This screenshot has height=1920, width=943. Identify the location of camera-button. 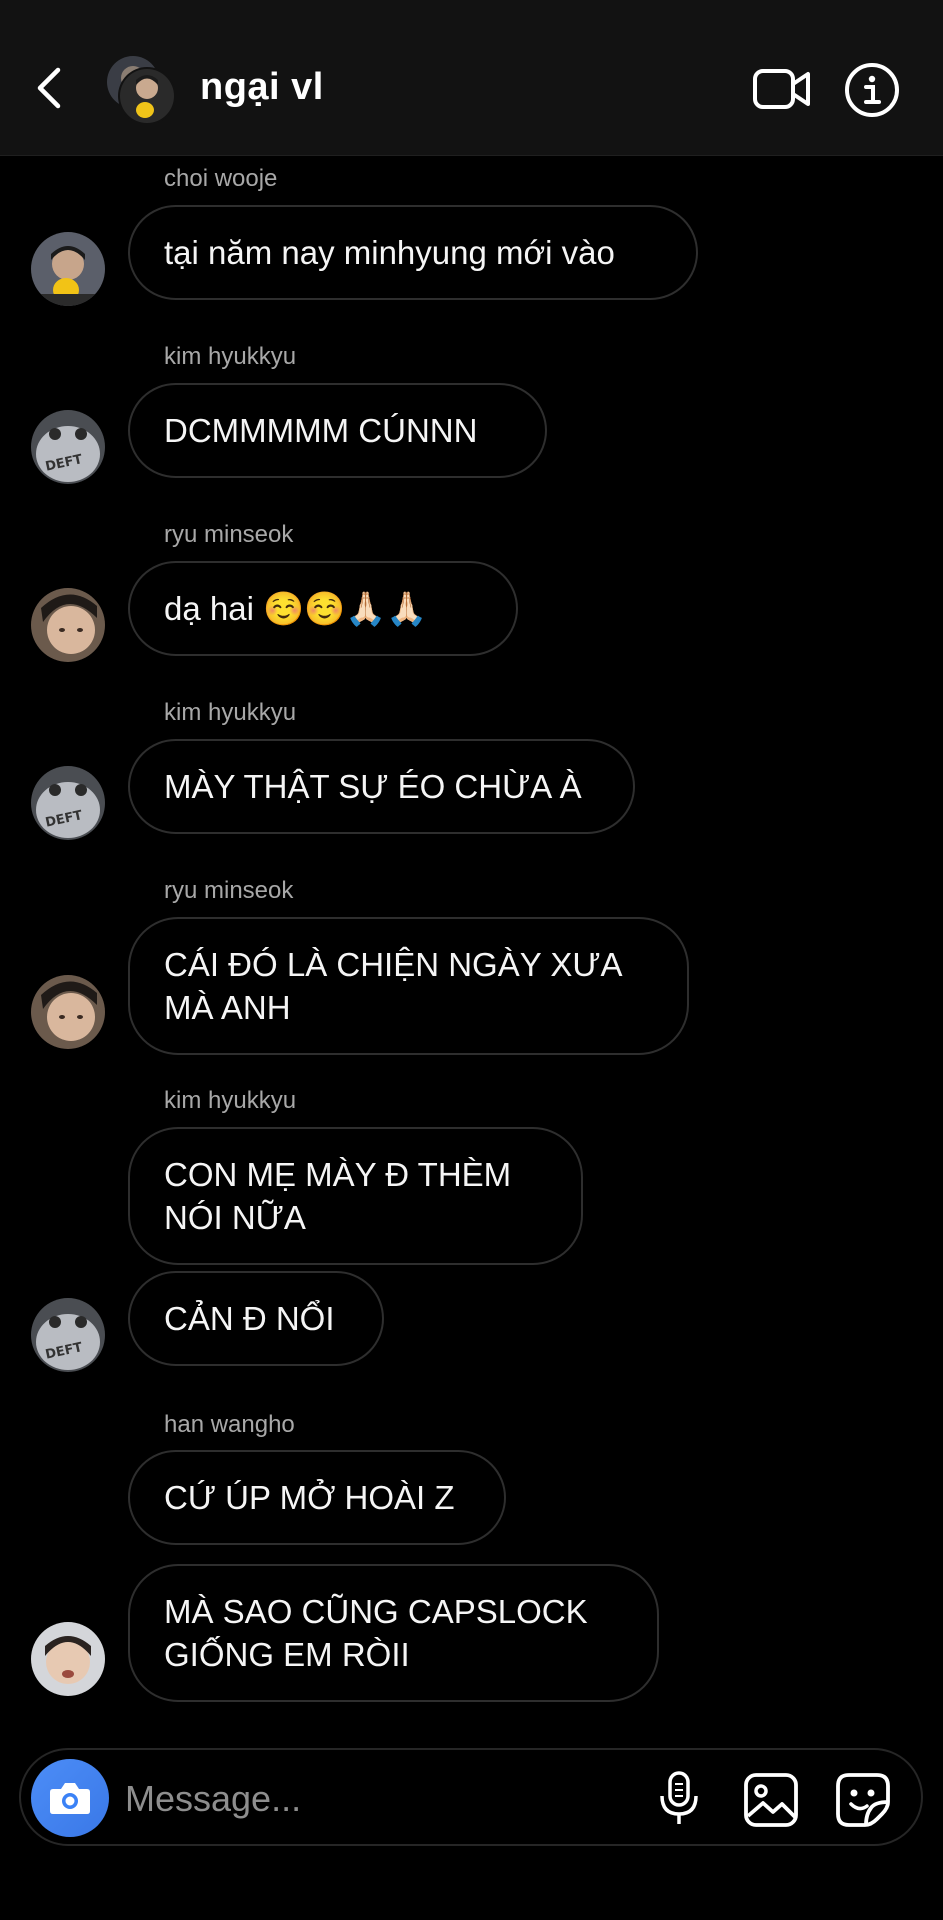
(70, 1798).